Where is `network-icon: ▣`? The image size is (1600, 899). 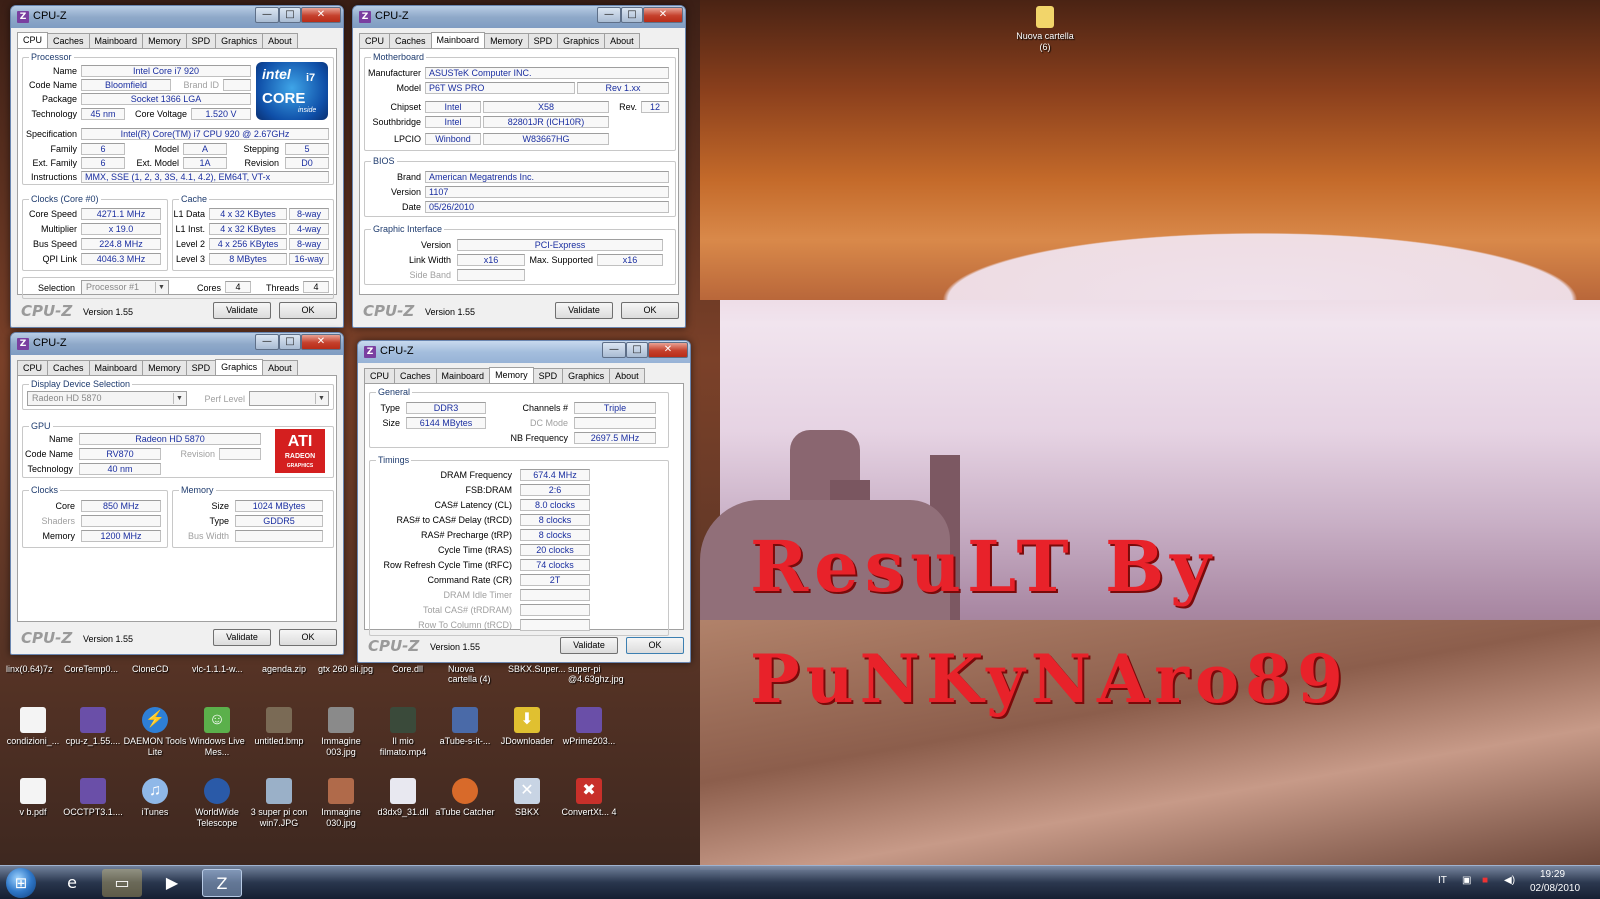 network-icon: ▣ is located at coordinates (1466, 880).